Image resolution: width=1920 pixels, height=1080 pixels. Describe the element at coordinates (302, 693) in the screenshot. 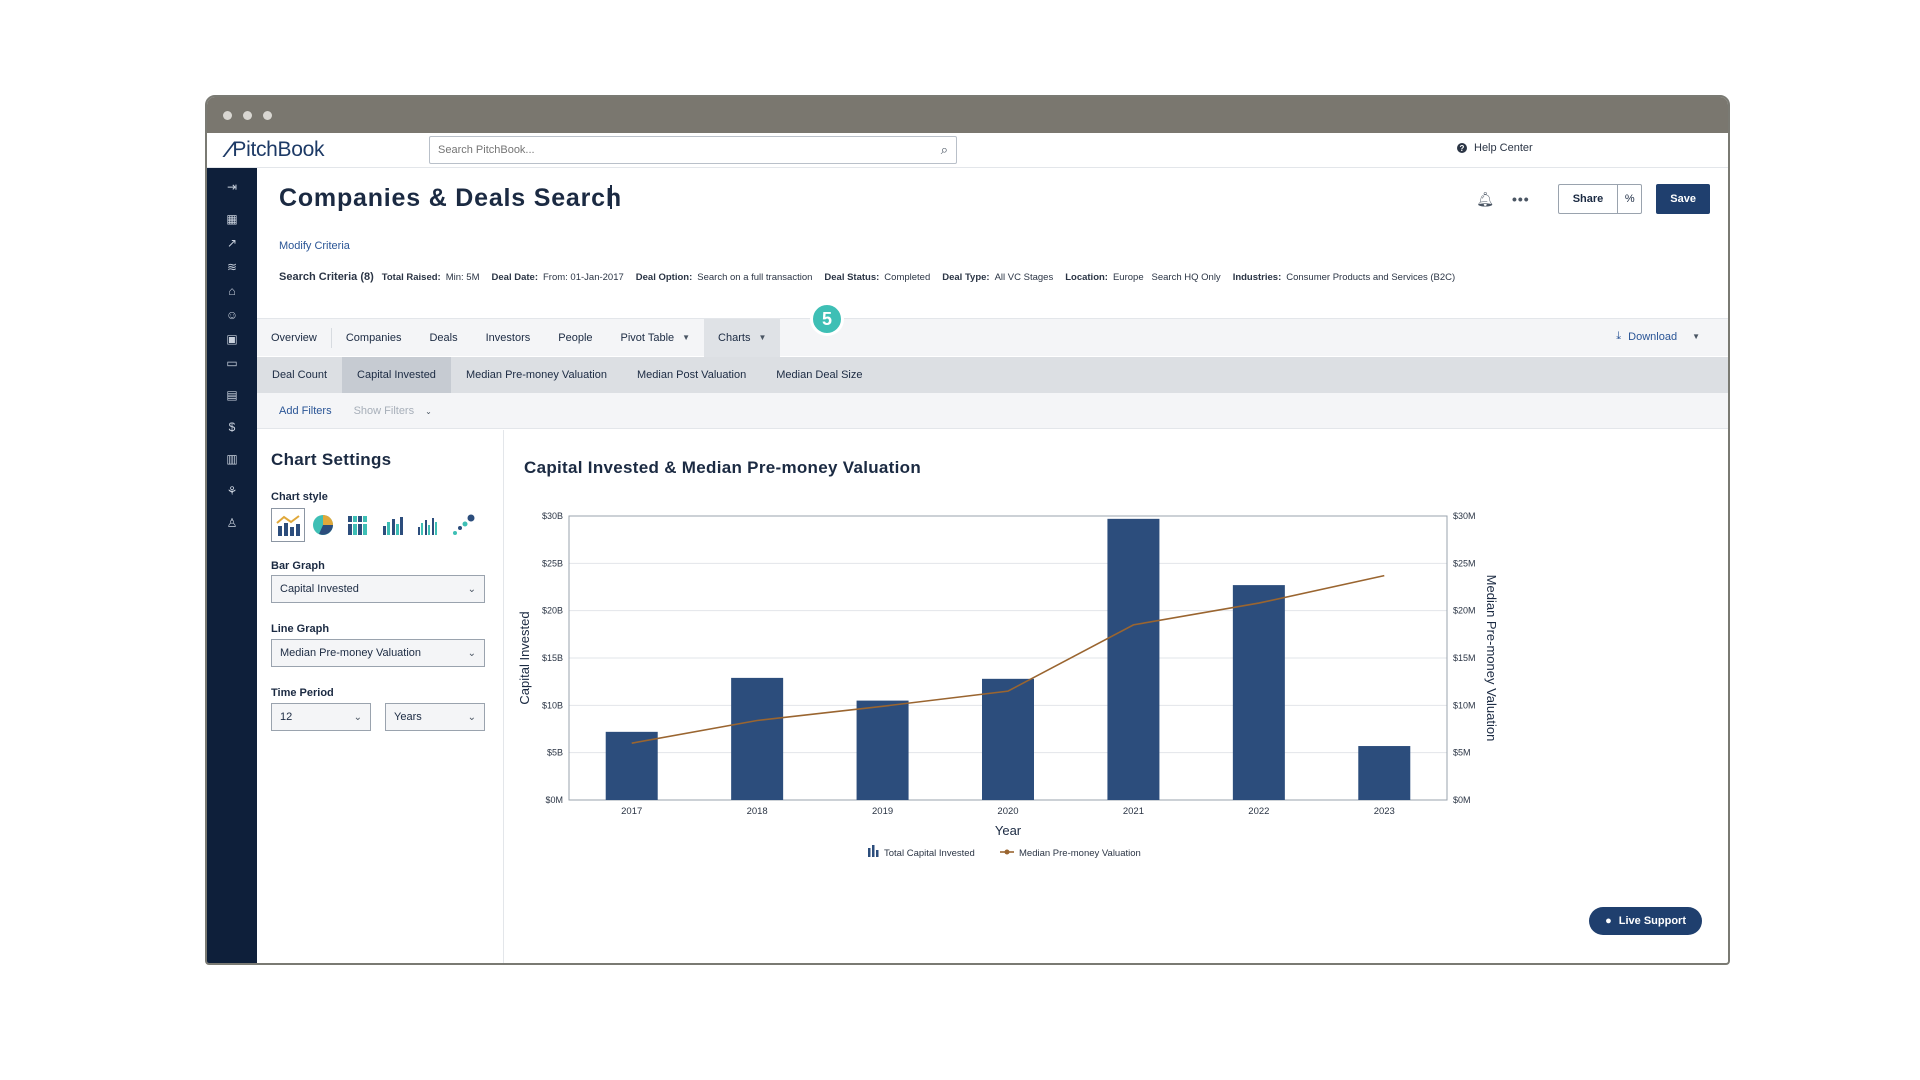

I see `time-period-label: Time Period` at that location.